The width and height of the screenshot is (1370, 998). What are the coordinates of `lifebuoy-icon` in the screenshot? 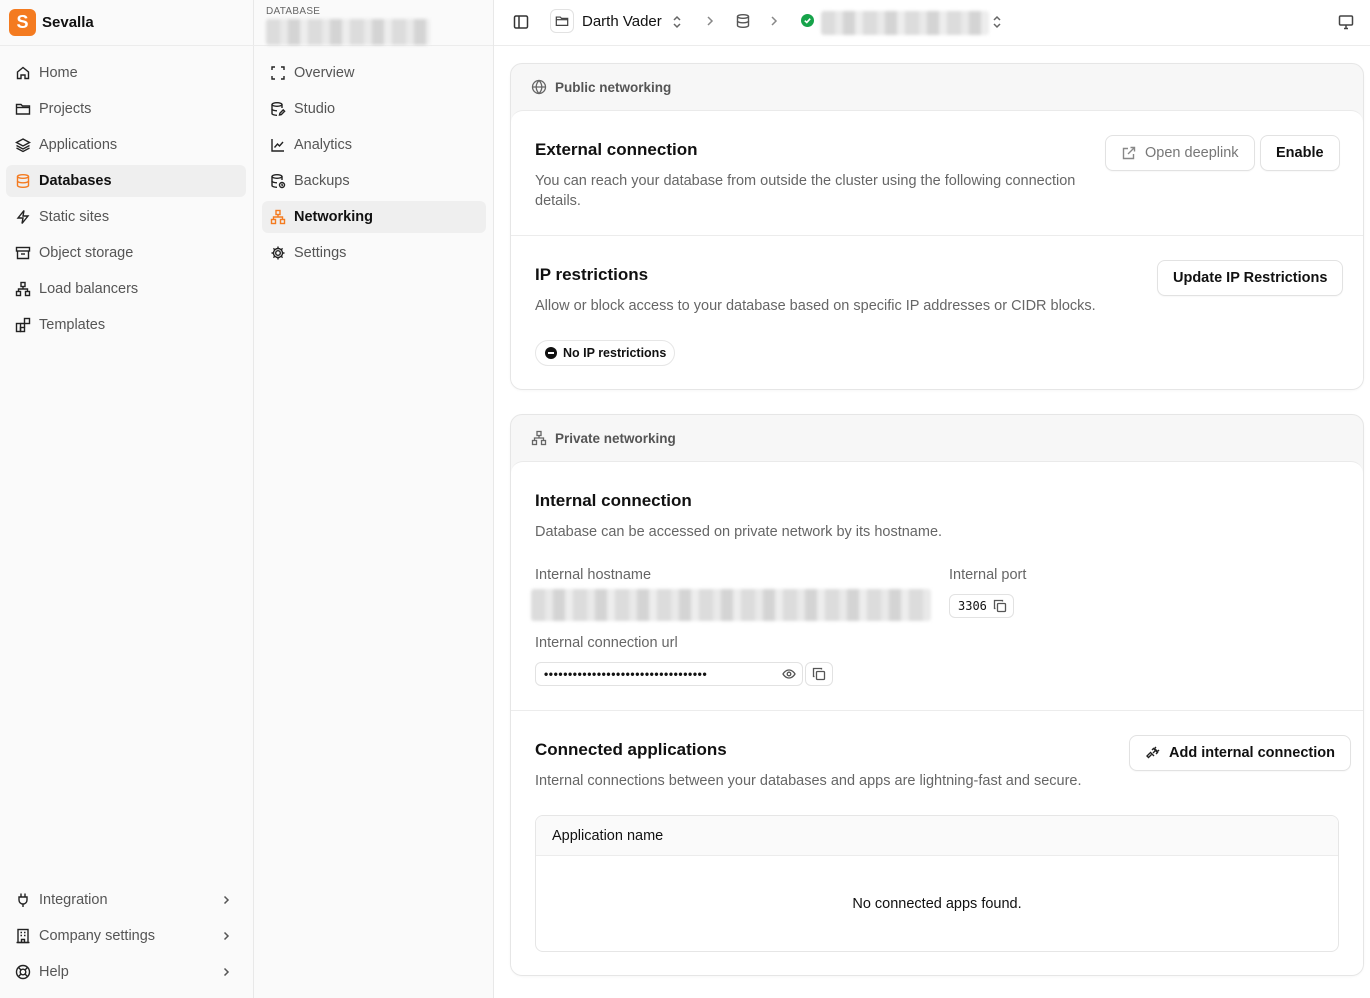 It's located at (23, 972).